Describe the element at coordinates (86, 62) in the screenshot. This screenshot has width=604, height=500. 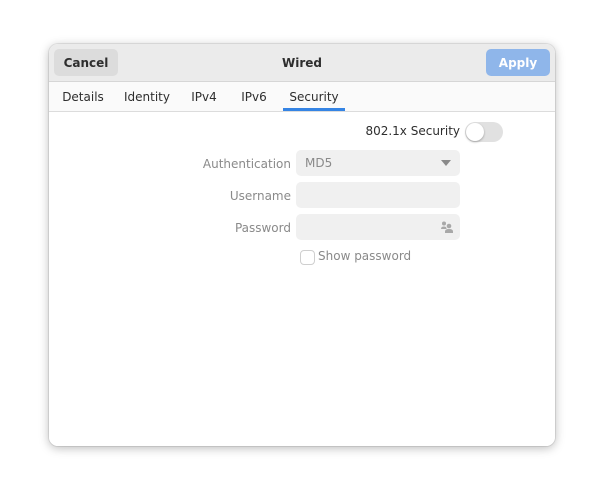
I see `cancel-button: Cancel` at that location.